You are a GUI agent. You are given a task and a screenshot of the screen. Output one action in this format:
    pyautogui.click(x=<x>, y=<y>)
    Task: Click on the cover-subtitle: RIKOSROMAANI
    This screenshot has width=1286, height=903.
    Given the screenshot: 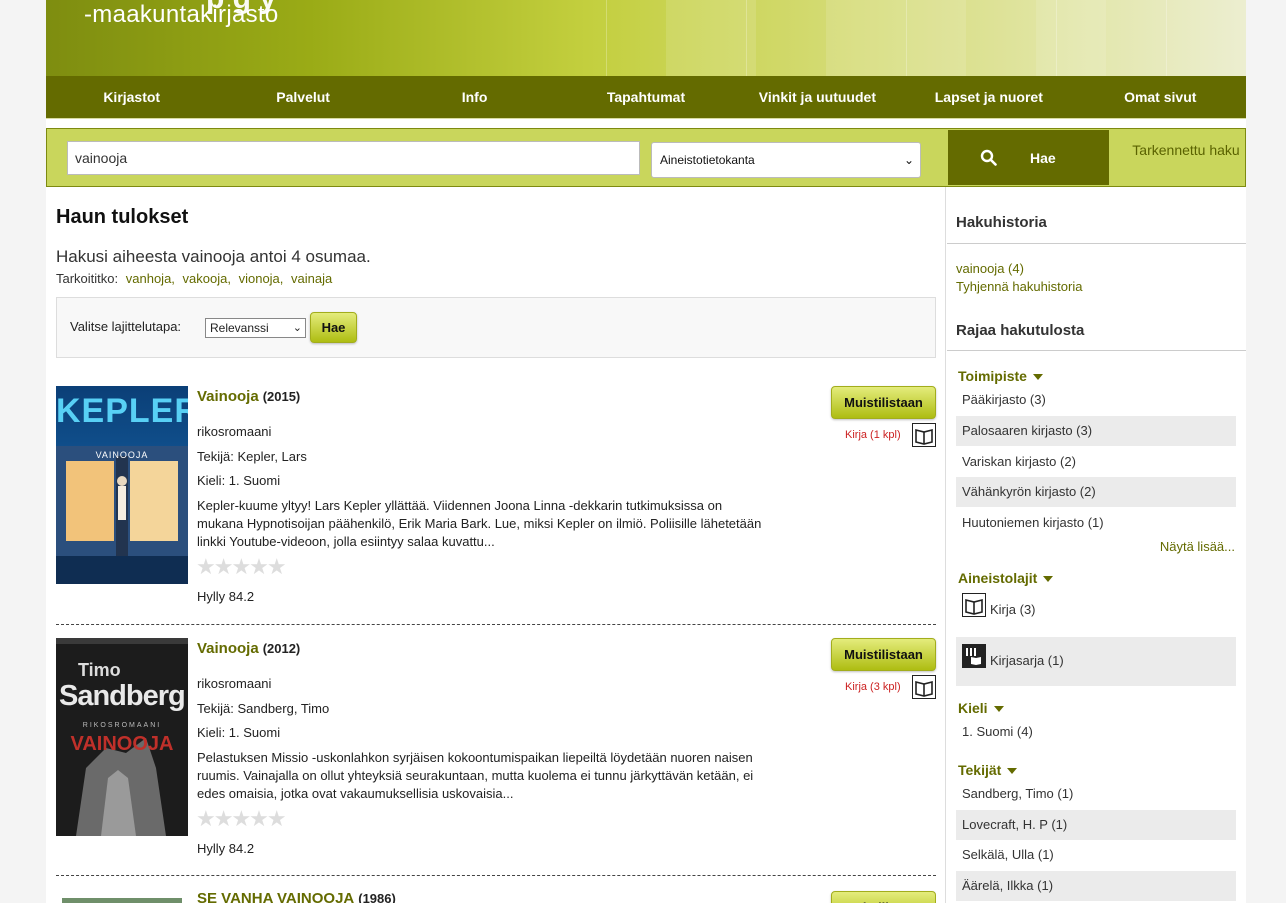 What is the action you would take?
    pyautogui.click(x=122, y=725)
    